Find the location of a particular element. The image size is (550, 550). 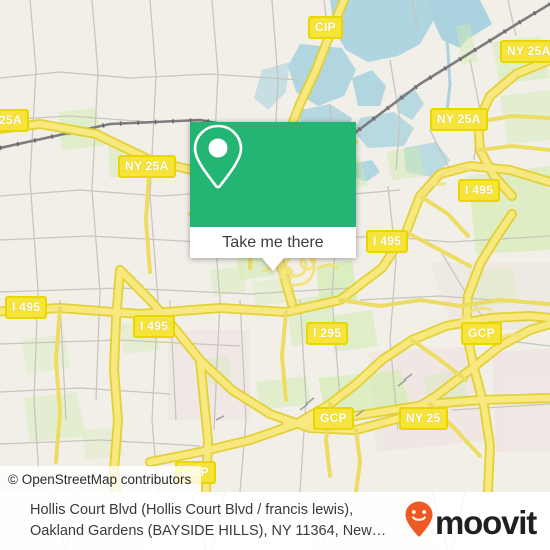

moovit-pin-icon is located at coordinates (419, 521).